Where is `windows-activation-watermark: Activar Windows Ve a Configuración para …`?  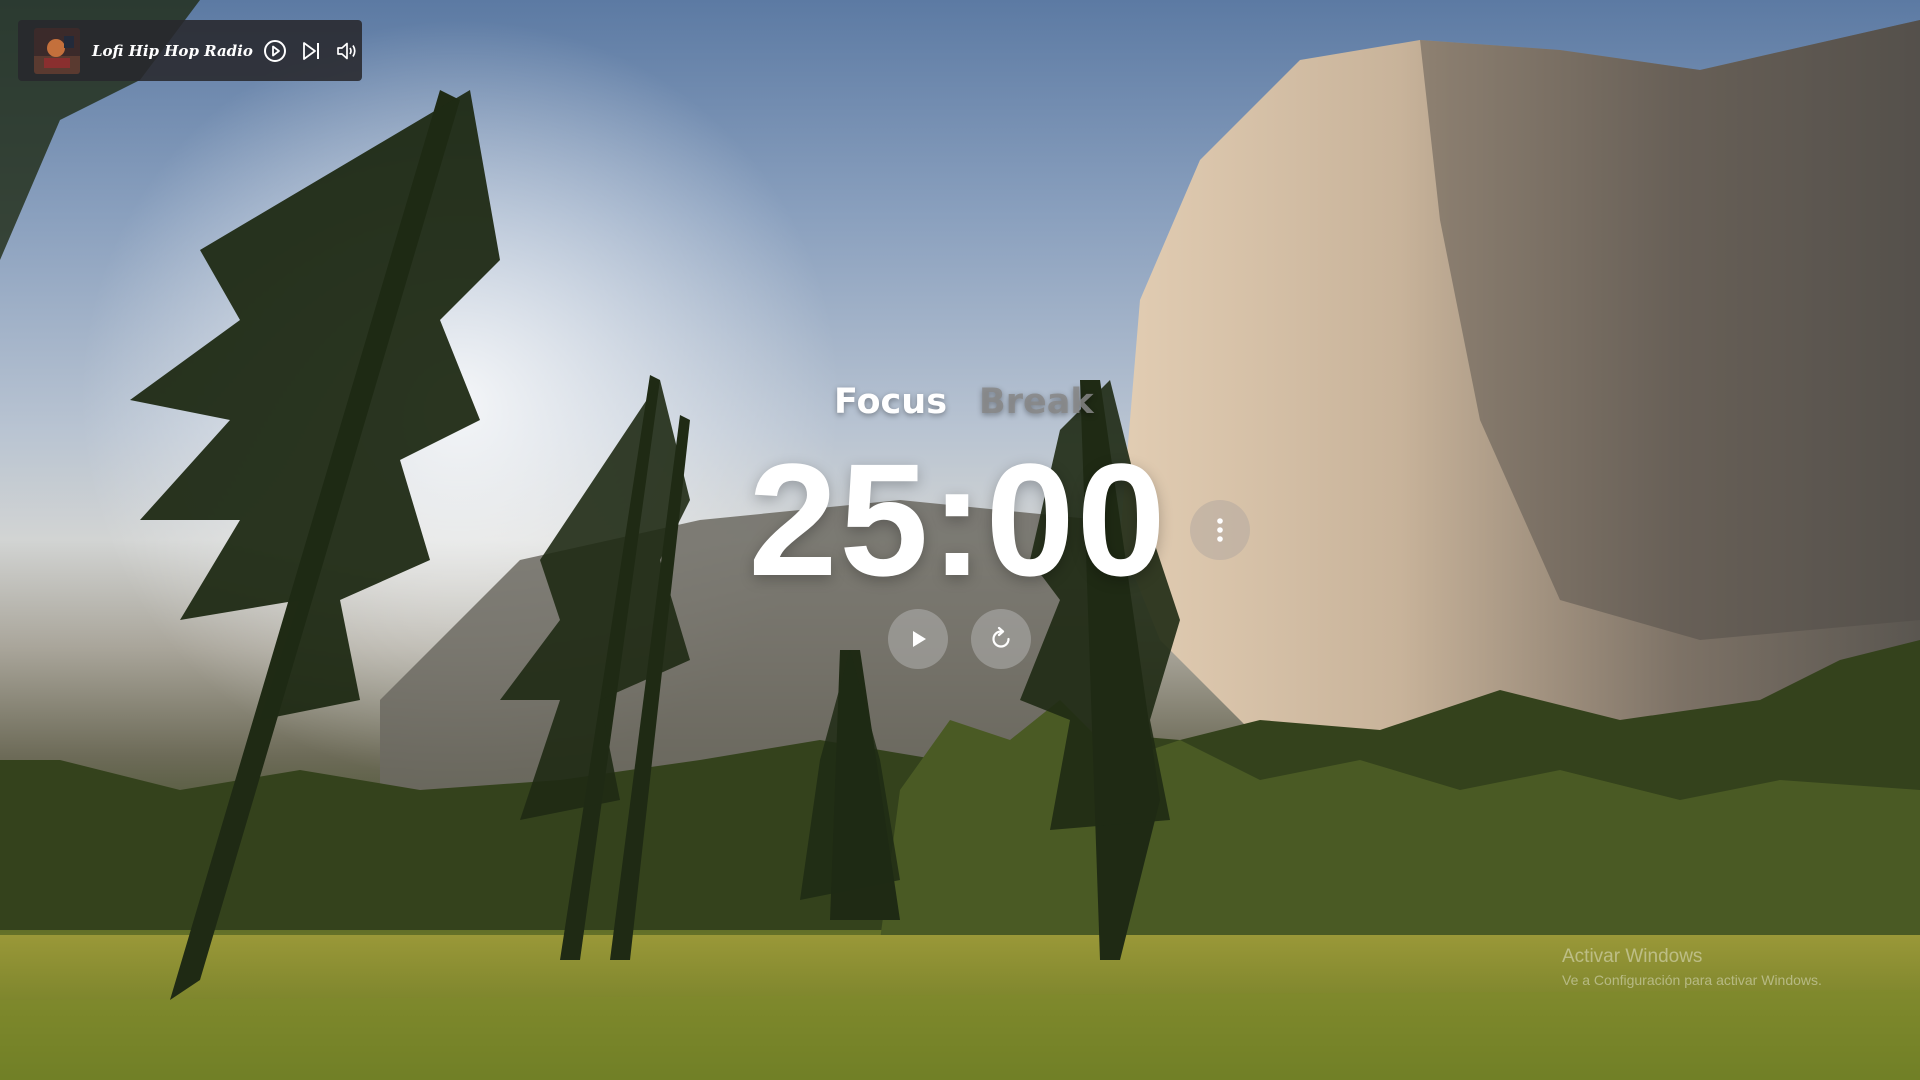 windows-activation-watermark: Activar Windows Ve a Configuración para … is located at coordinates (1692, 967).